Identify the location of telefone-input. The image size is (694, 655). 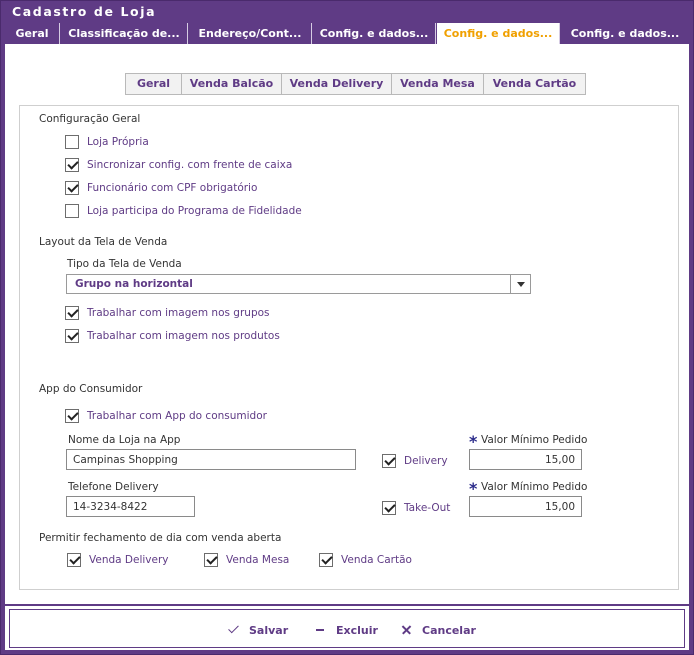
(130, 506).